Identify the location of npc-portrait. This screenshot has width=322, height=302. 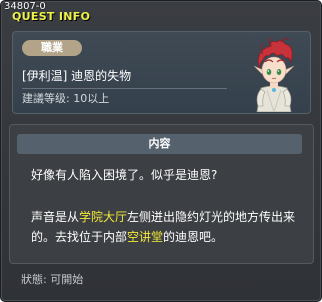
(274, 74).